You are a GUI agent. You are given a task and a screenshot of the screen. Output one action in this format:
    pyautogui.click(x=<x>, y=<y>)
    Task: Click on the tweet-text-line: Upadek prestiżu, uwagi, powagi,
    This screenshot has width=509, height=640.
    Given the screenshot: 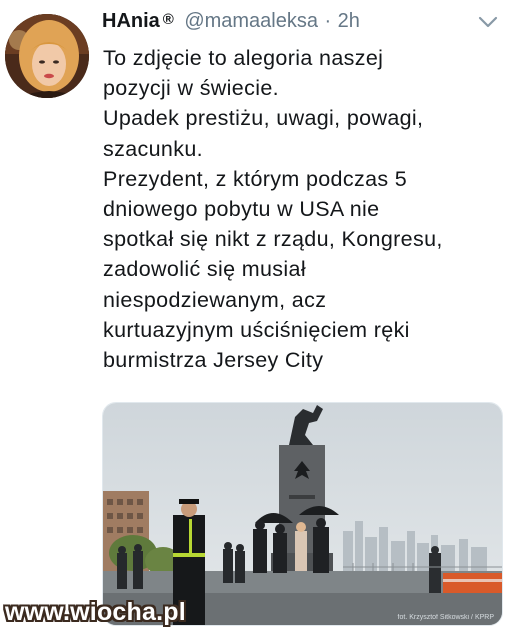 What is the action you would take?
    pyautogui.click(x=263, y=118)
    